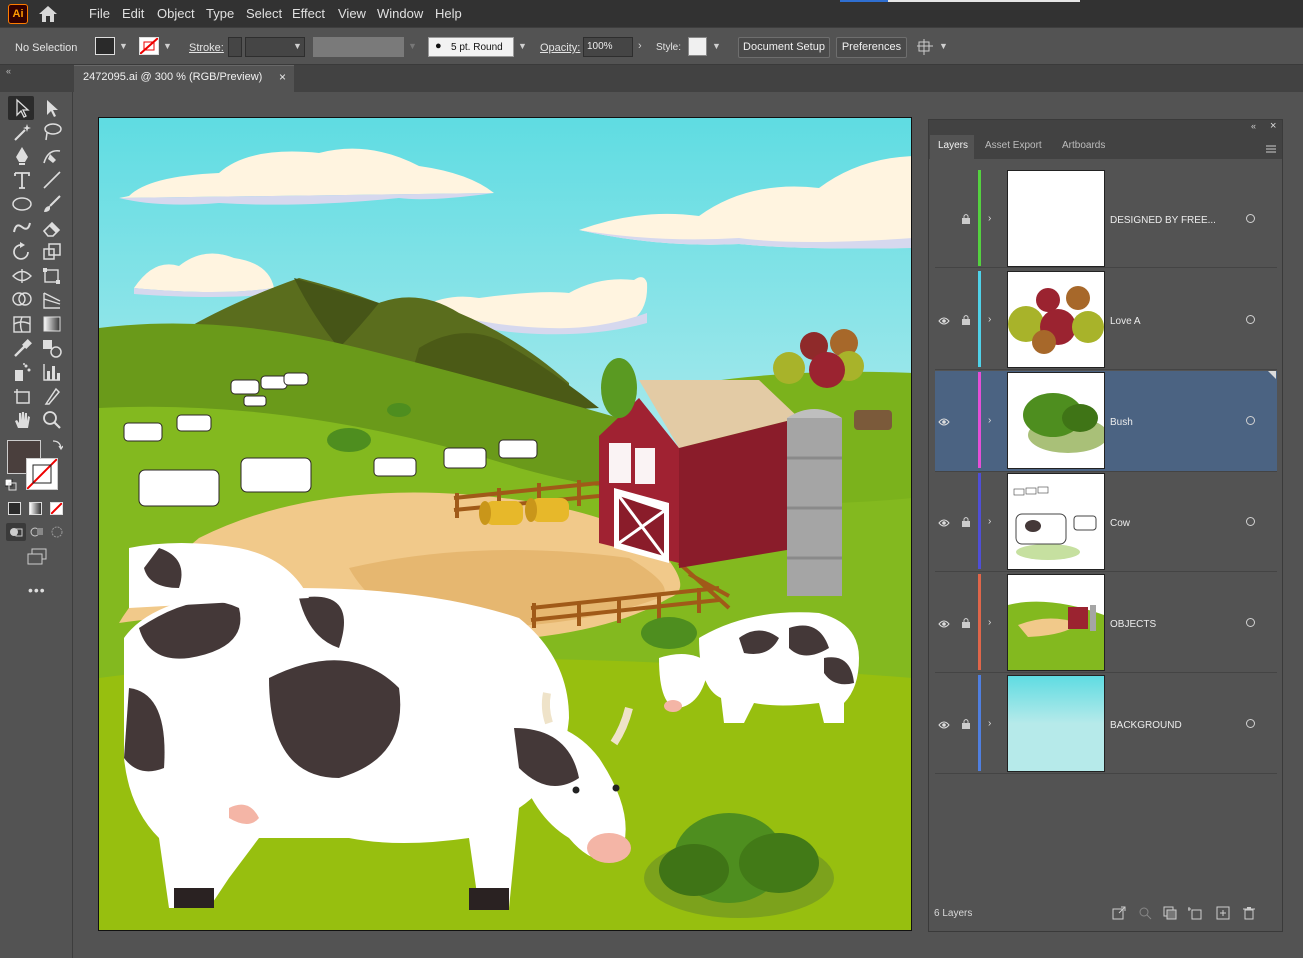  I want to click on magic-wand-icon, so click(22, 132).